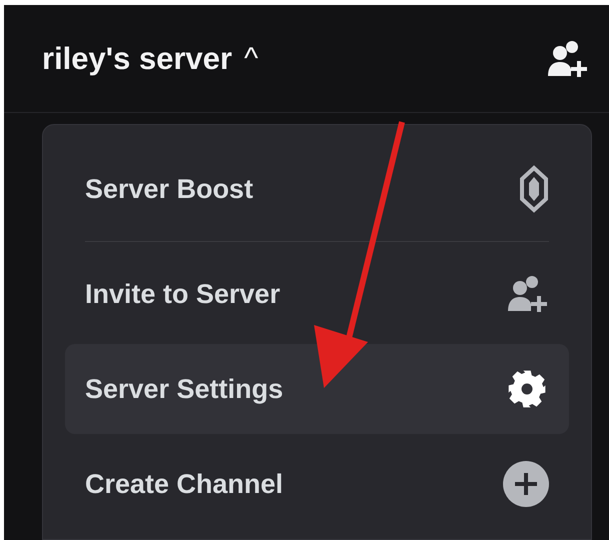 The height and width of the screenshot is (540, 609). Describe the element at coordinates (317, 294) in the screenshot. I see `menu-item: Invite to Server` at that location.